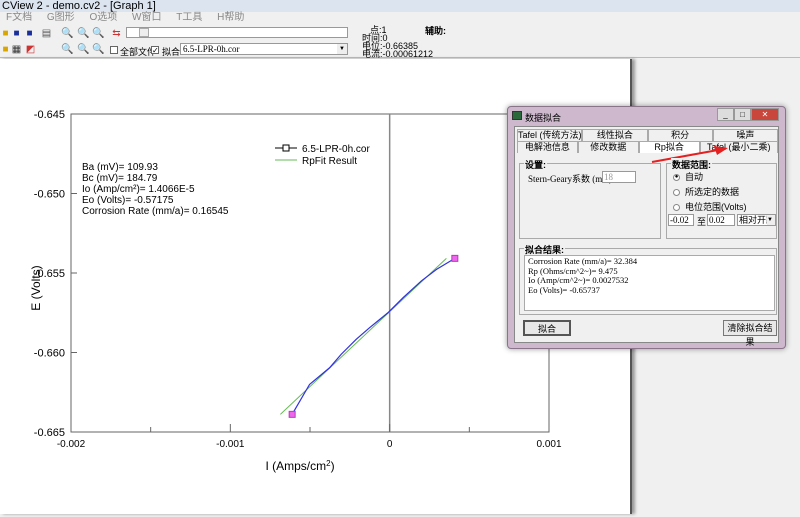 The height and width of the screenshot is (517, 800). Describe the element at coordinates (5, 49) in the screenshot. I see `new-icon: ■` at that location.